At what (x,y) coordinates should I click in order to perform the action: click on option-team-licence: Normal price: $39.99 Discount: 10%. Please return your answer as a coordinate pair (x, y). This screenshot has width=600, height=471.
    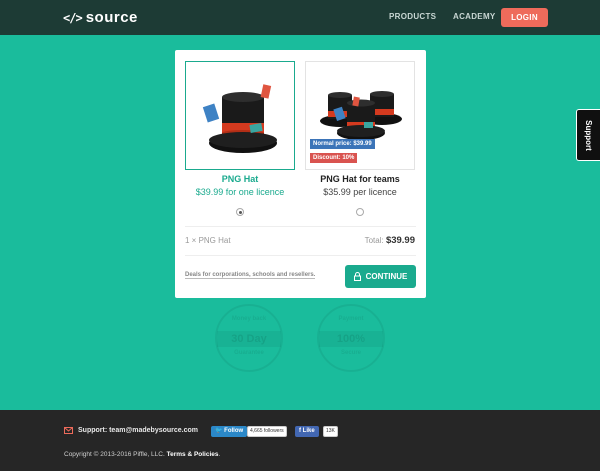
    Looking at the image, I should click on (360, 115).